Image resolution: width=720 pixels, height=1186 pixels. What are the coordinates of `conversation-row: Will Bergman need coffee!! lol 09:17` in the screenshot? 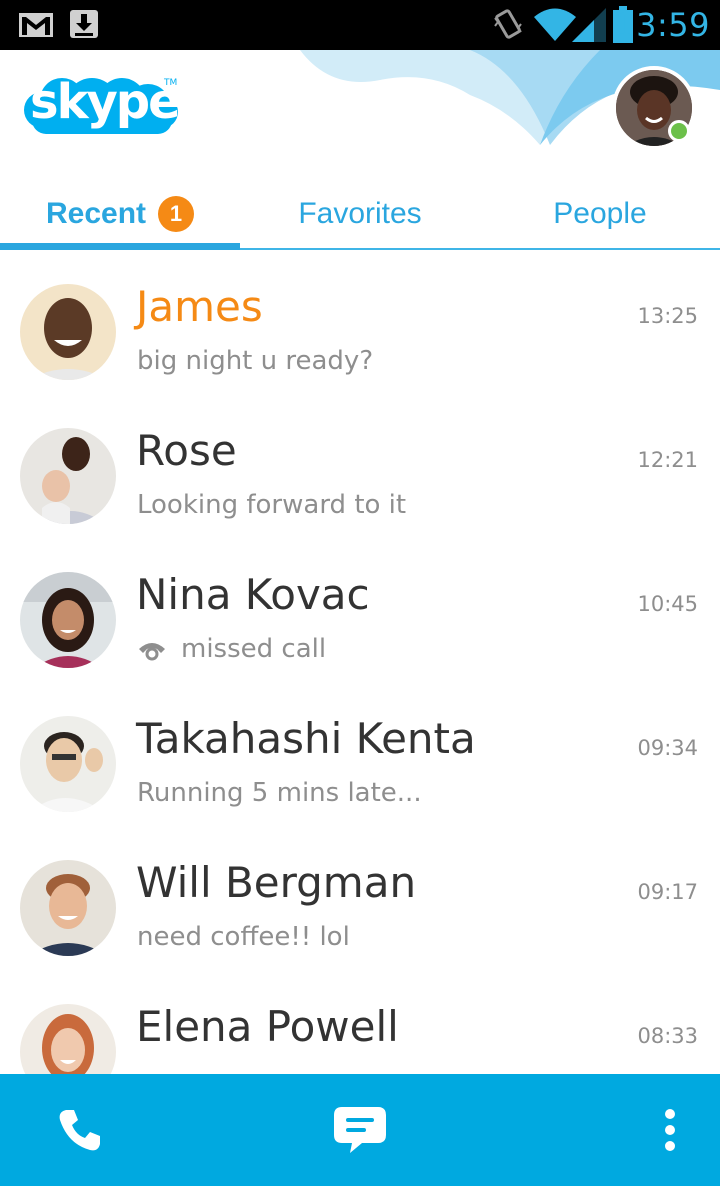 It's located at (360, 898).